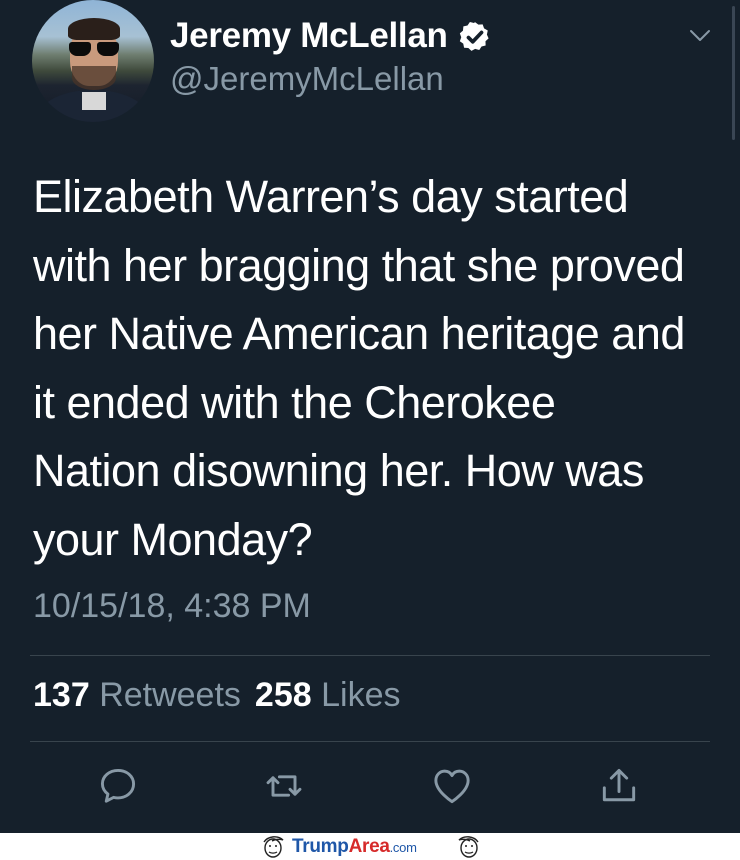 The width and height of the screenshot is (740, 860). Describe the element at coordinates (733, 73) in the screenshot. I see `scrollbar` at that location.